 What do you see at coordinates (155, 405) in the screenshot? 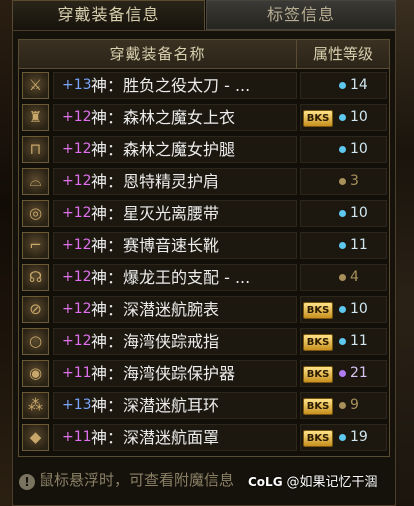
I see `equipment-name: 神：深潜迷航耳环` at bounding box center [155, 405].